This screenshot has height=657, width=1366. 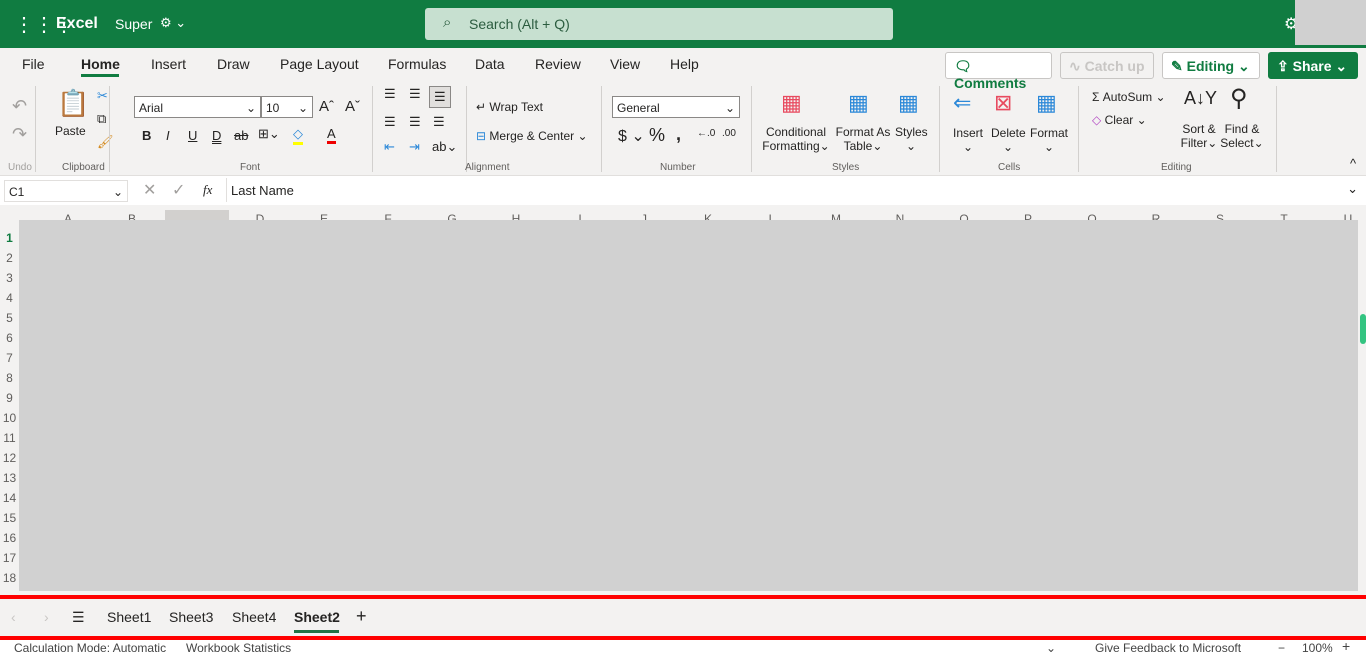 What do you see at coordinates (1051, 648) in the screenshot?
I see `chevron-down-icon: ⌄` at bounding box center [1051, 648].